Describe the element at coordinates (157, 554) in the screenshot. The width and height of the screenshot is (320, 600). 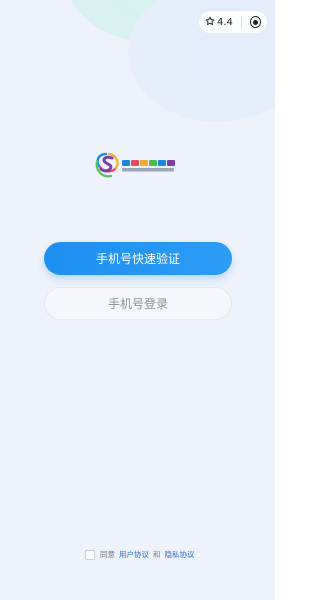
I see `agreement-and: 和` at that location.